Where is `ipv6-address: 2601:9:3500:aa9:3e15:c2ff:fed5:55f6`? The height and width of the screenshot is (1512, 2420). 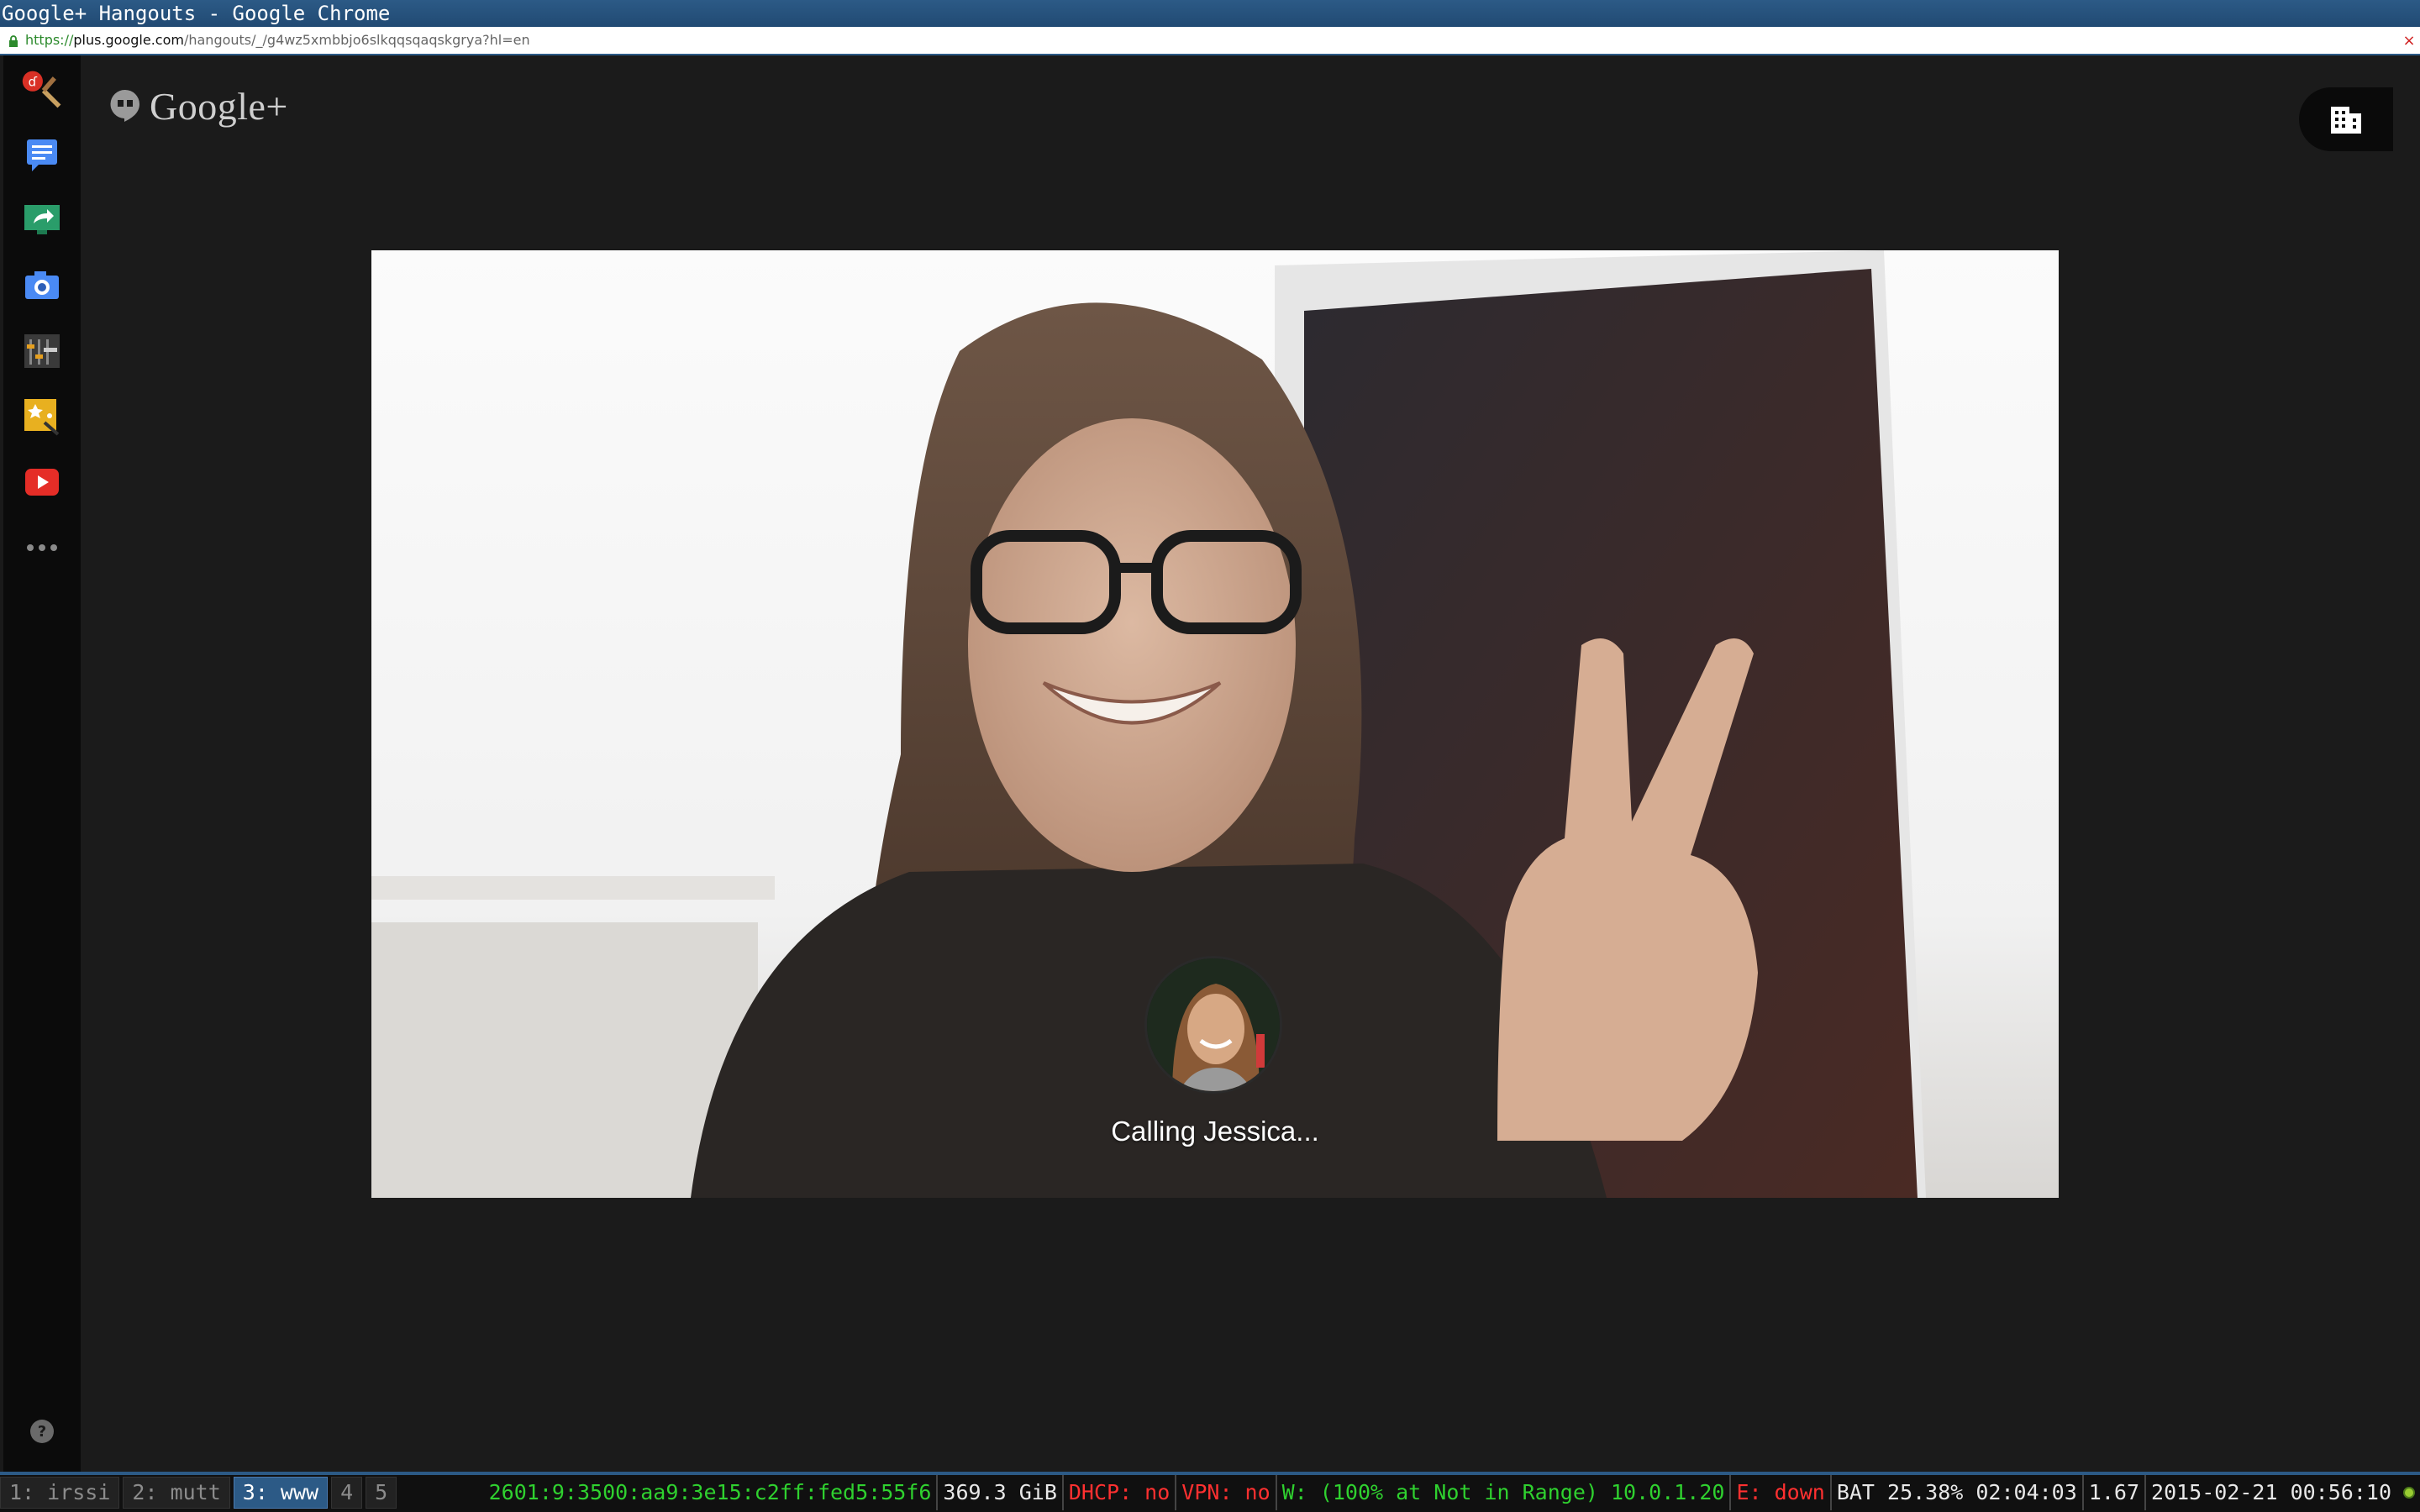 ipv6-address: 2601:9:3500:aa9:3e15:c2ff:fed5:55f6 is located at coordinates (710, 1492).